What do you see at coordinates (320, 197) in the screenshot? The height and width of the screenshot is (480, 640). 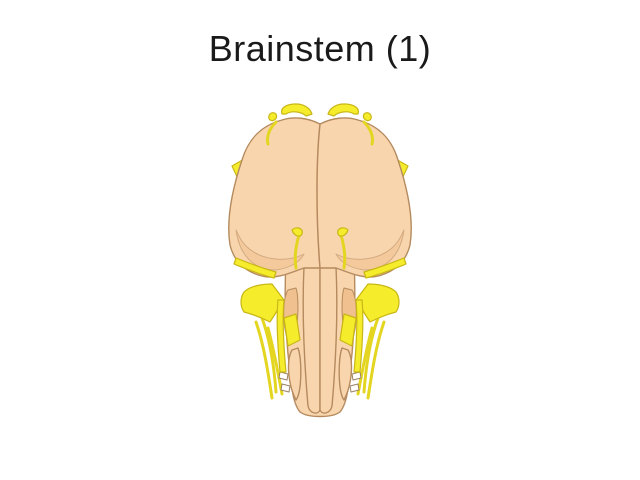 I see `pons` at bounding box center [320, 197].